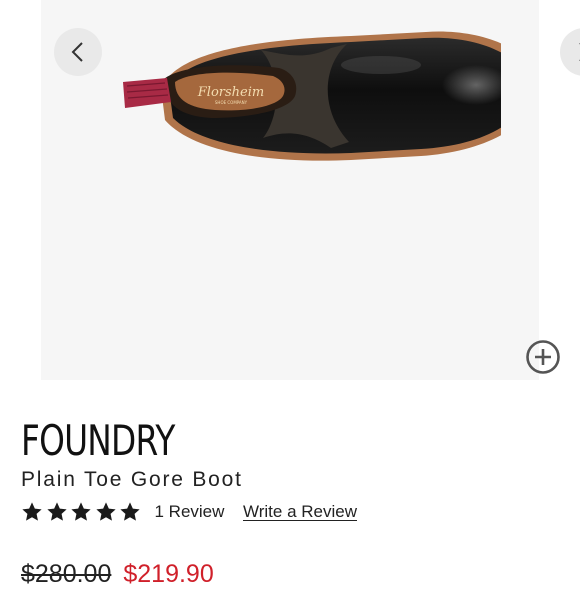  What do you see at coordinates (98, 440) in the screenshot?
I see `product-brand: FOUNDRY` at bounding box center [98, 440].